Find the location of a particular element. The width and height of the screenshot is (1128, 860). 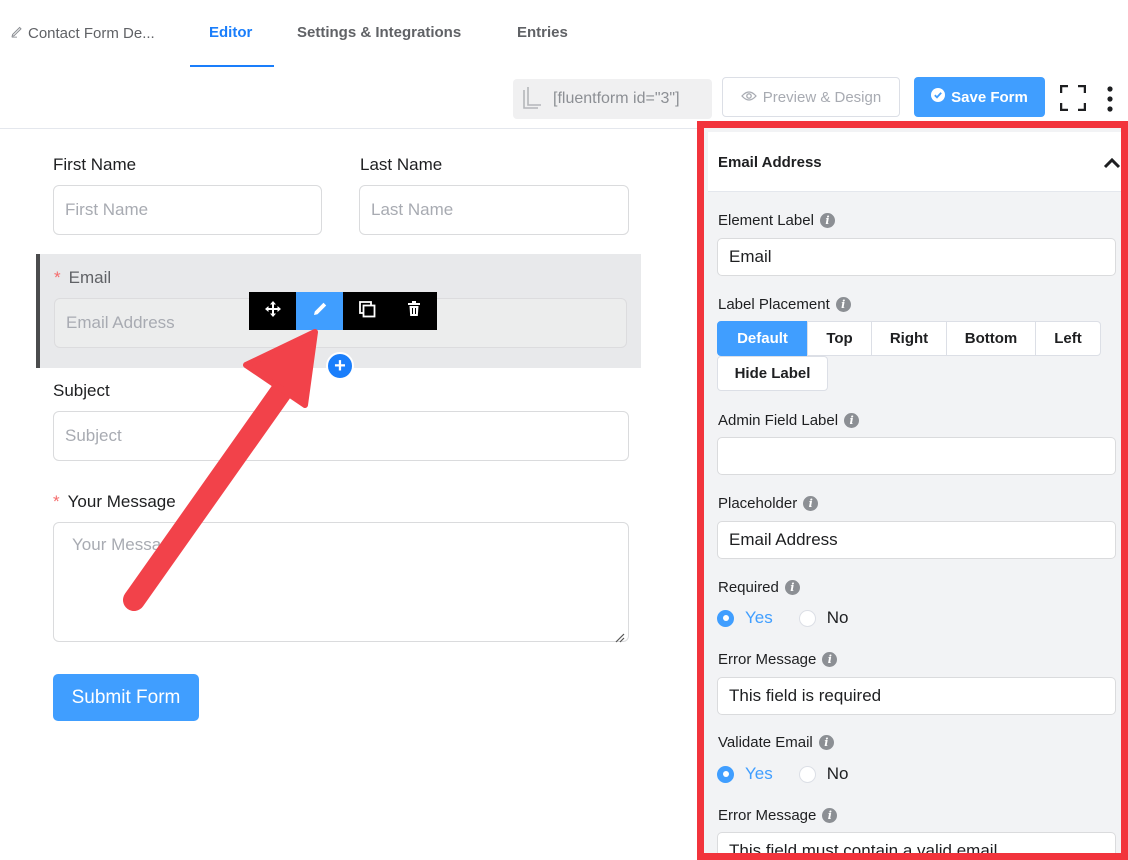

element-label-input: Email is located at coordinates (916, 257).